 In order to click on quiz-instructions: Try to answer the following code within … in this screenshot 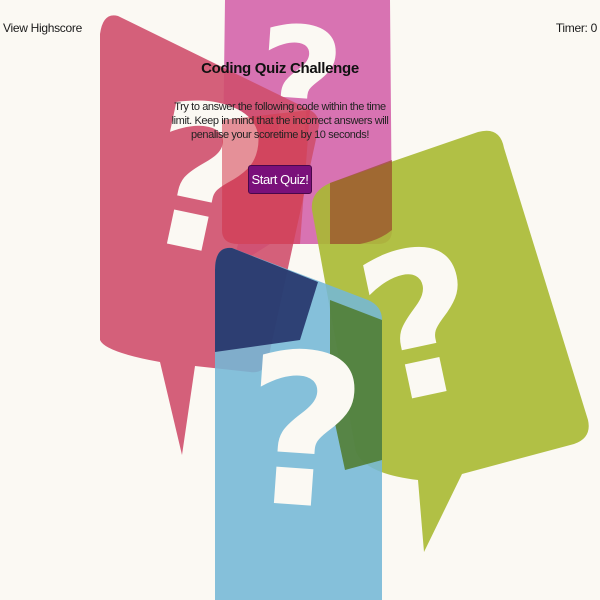, I will do `click(280, 121)`.